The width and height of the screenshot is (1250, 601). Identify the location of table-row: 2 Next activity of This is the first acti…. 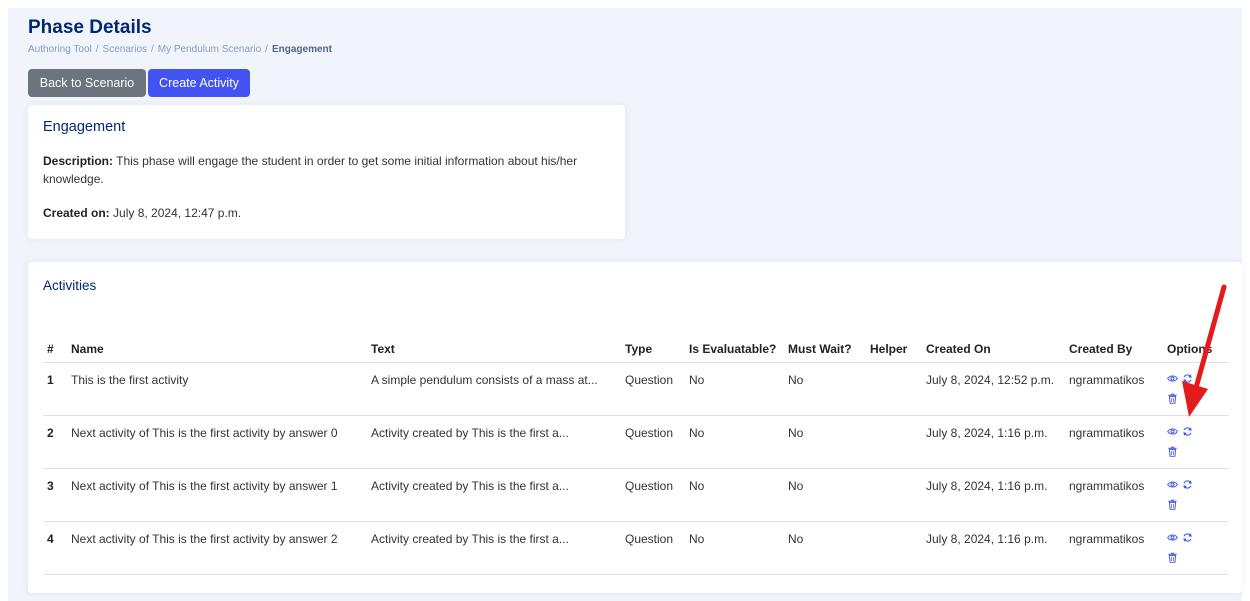
(636, 442).